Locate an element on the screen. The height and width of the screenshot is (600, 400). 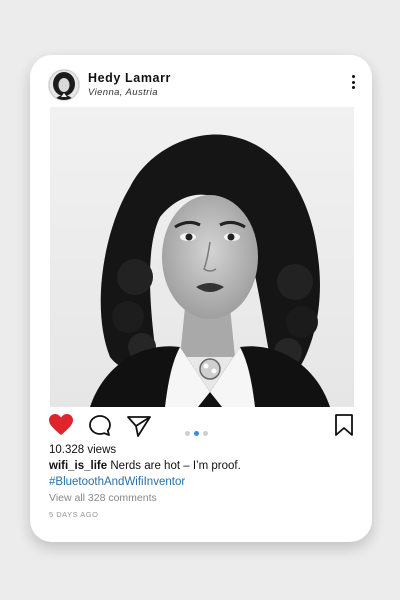
carousel-dot-active is located at coordinates (196, 433).